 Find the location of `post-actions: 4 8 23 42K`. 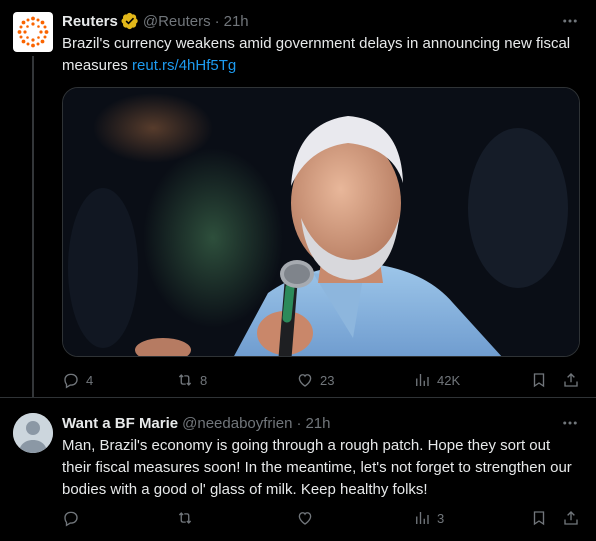

post-actions: 4 8 23 42K is located at coordinates (322, 380).